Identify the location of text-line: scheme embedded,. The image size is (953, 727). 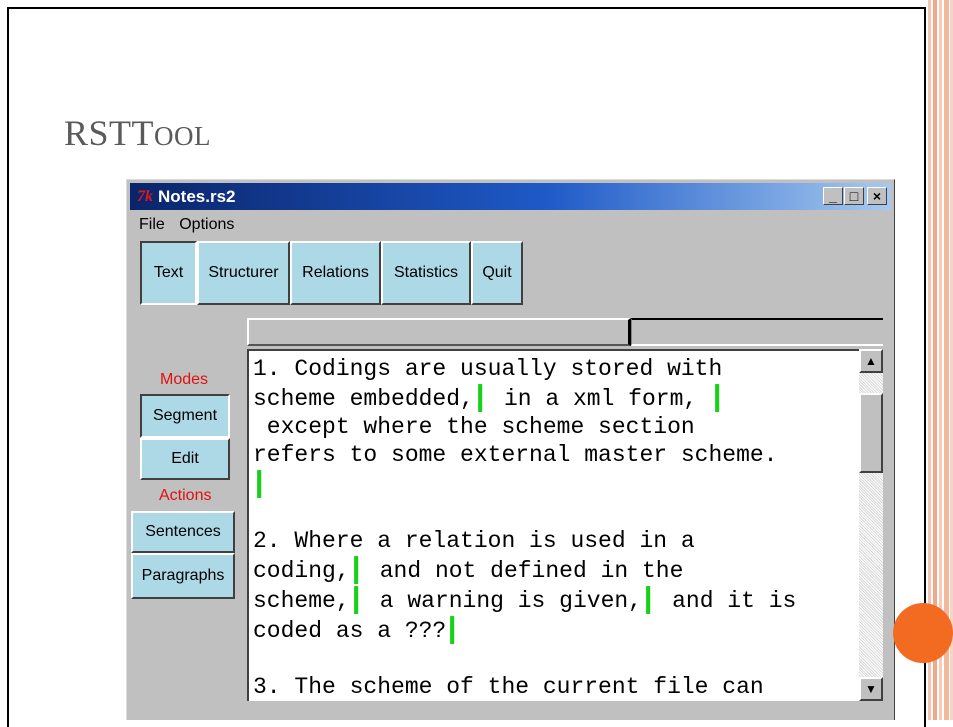
(363, 399).